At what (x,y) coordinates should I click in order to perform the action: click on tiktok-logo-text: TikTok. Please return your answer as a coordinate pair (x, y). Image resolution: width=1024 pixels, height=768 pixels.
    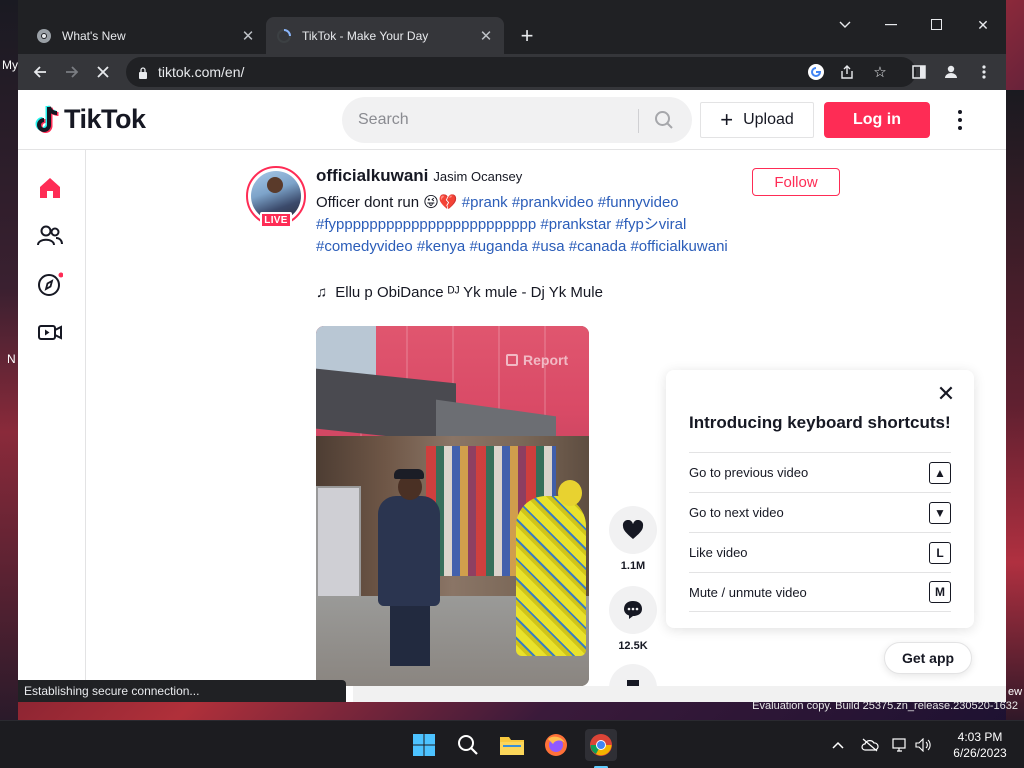
    Looking at the image, I should click on (105, 119).